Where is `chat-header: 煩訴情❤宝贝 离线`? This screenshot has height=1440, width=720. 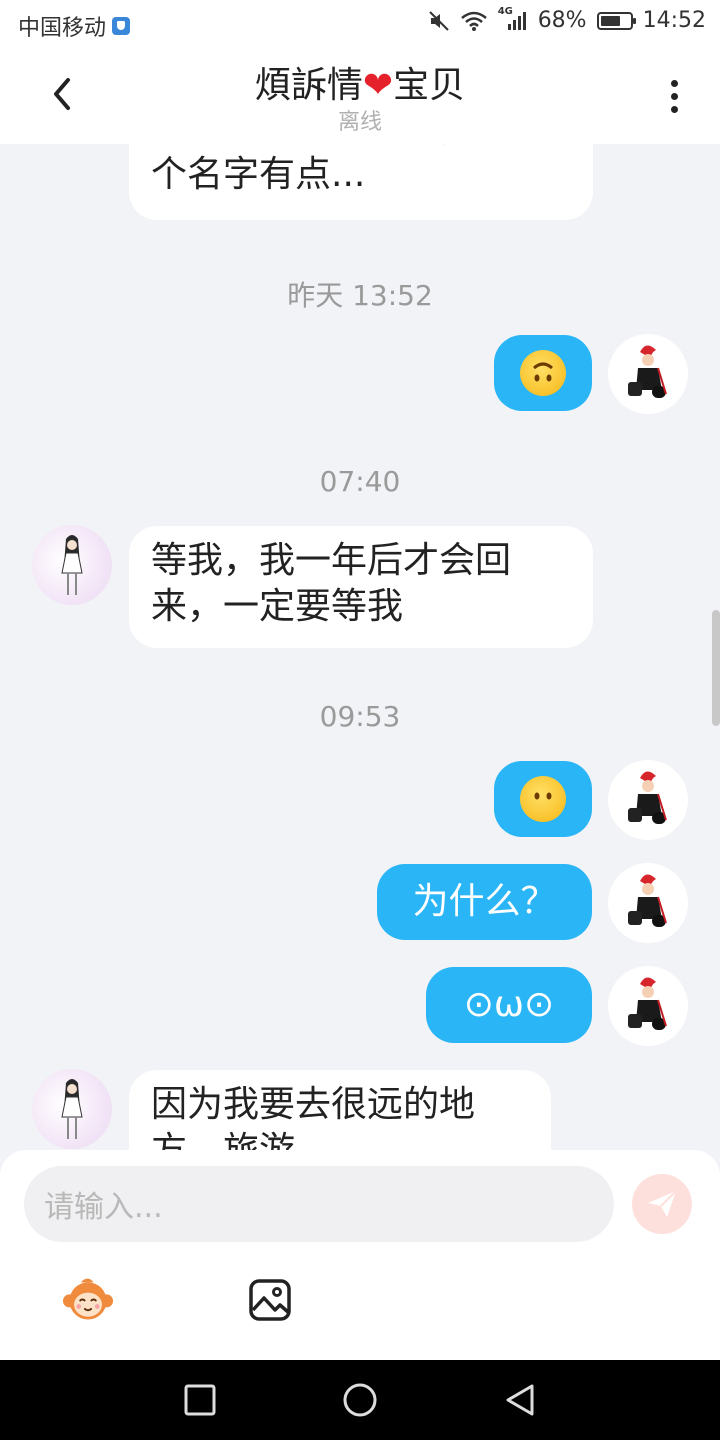
chat-header: 煩訴情❤宝贝 离线 is located at coordinates (360, 97).